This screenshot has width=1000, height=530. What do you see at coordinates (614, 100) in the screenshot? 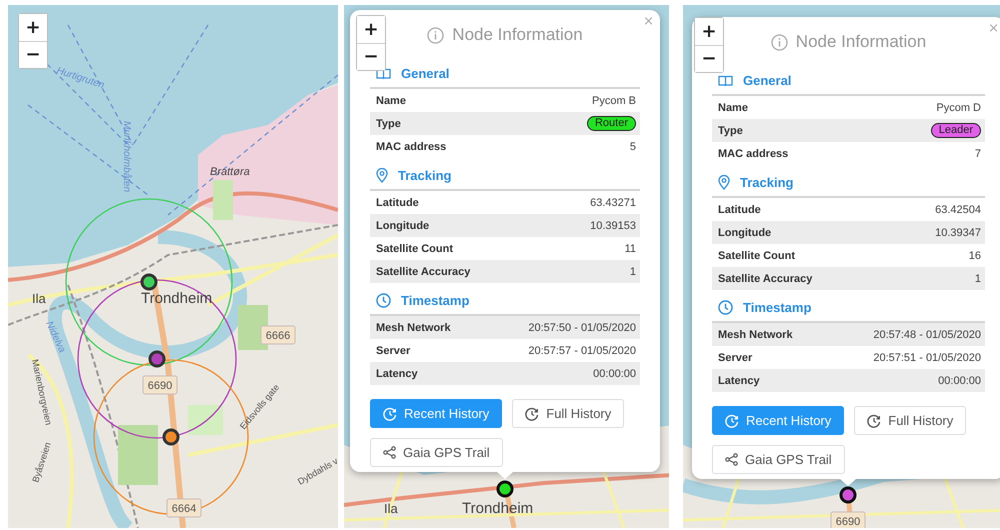
I see `row-value: Pycom B` at bounding box center [614, 100].